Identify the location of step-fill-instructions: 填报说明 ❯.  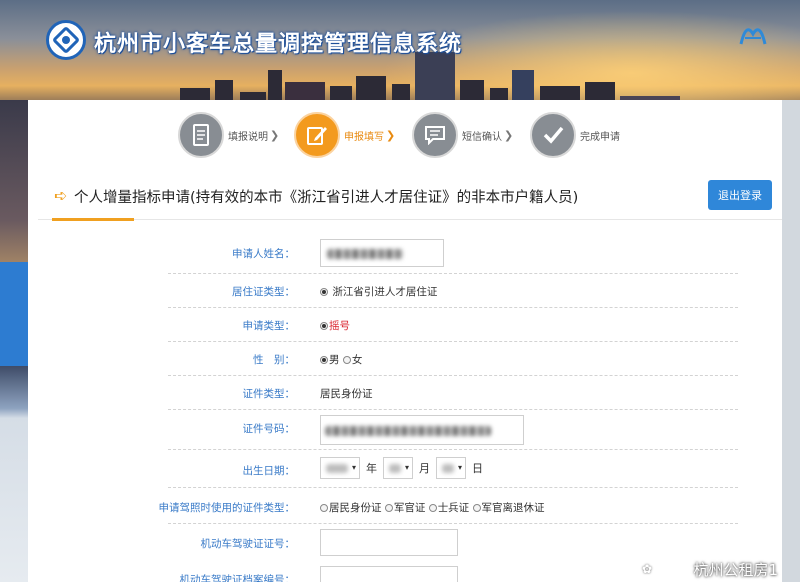
(228, 135).